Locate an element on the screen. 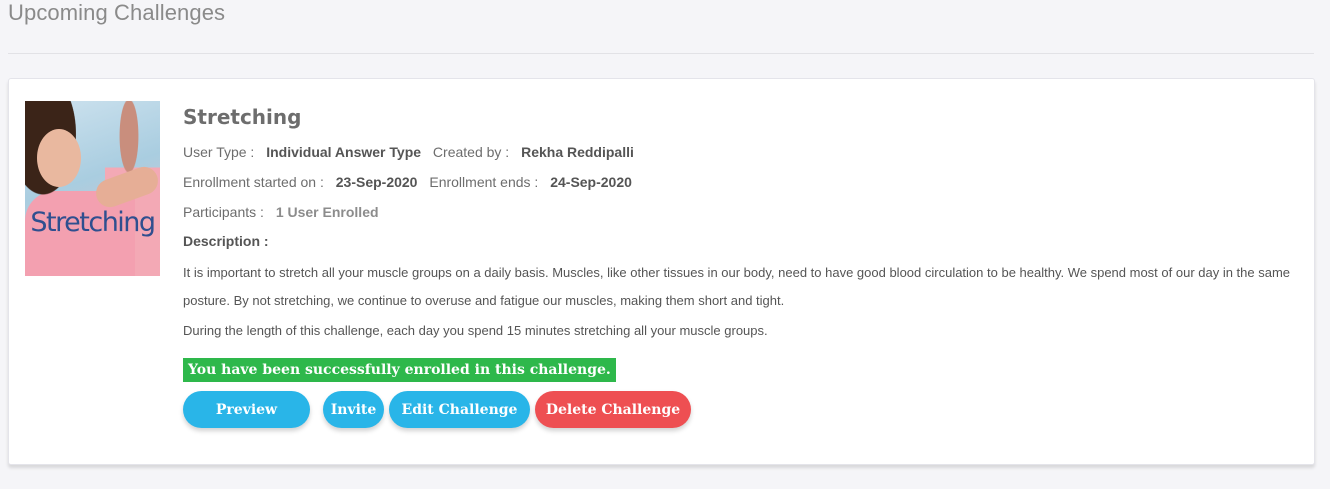 The image size is (1330, 489). page-title: Upcoming Challenges is located at coordinates (117, 12).